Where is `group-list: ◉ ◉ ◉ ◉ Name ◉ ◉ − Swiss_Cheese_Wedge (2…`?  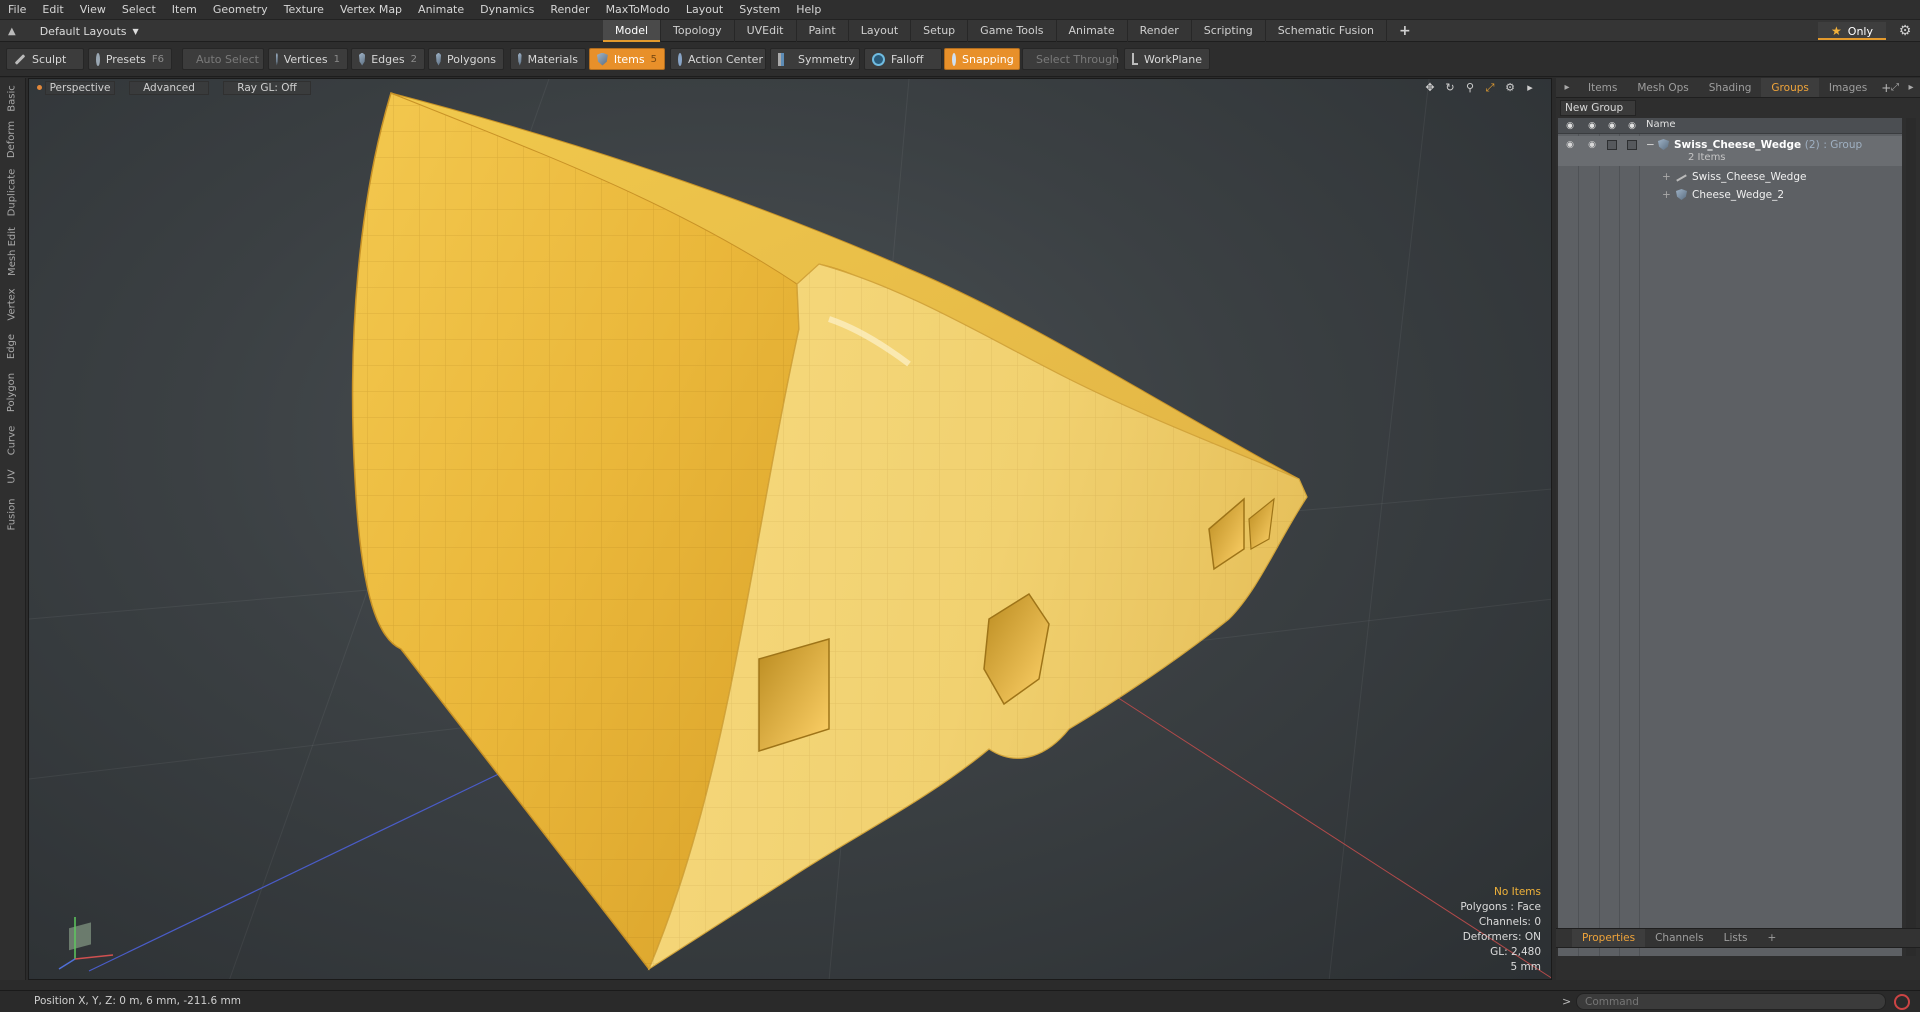
group-list: ◉ ◉ ◉ ◉ Name ◉ ◉ − Swiss_Cheese_Wedge (2… is located at coordinates (1730, 537).